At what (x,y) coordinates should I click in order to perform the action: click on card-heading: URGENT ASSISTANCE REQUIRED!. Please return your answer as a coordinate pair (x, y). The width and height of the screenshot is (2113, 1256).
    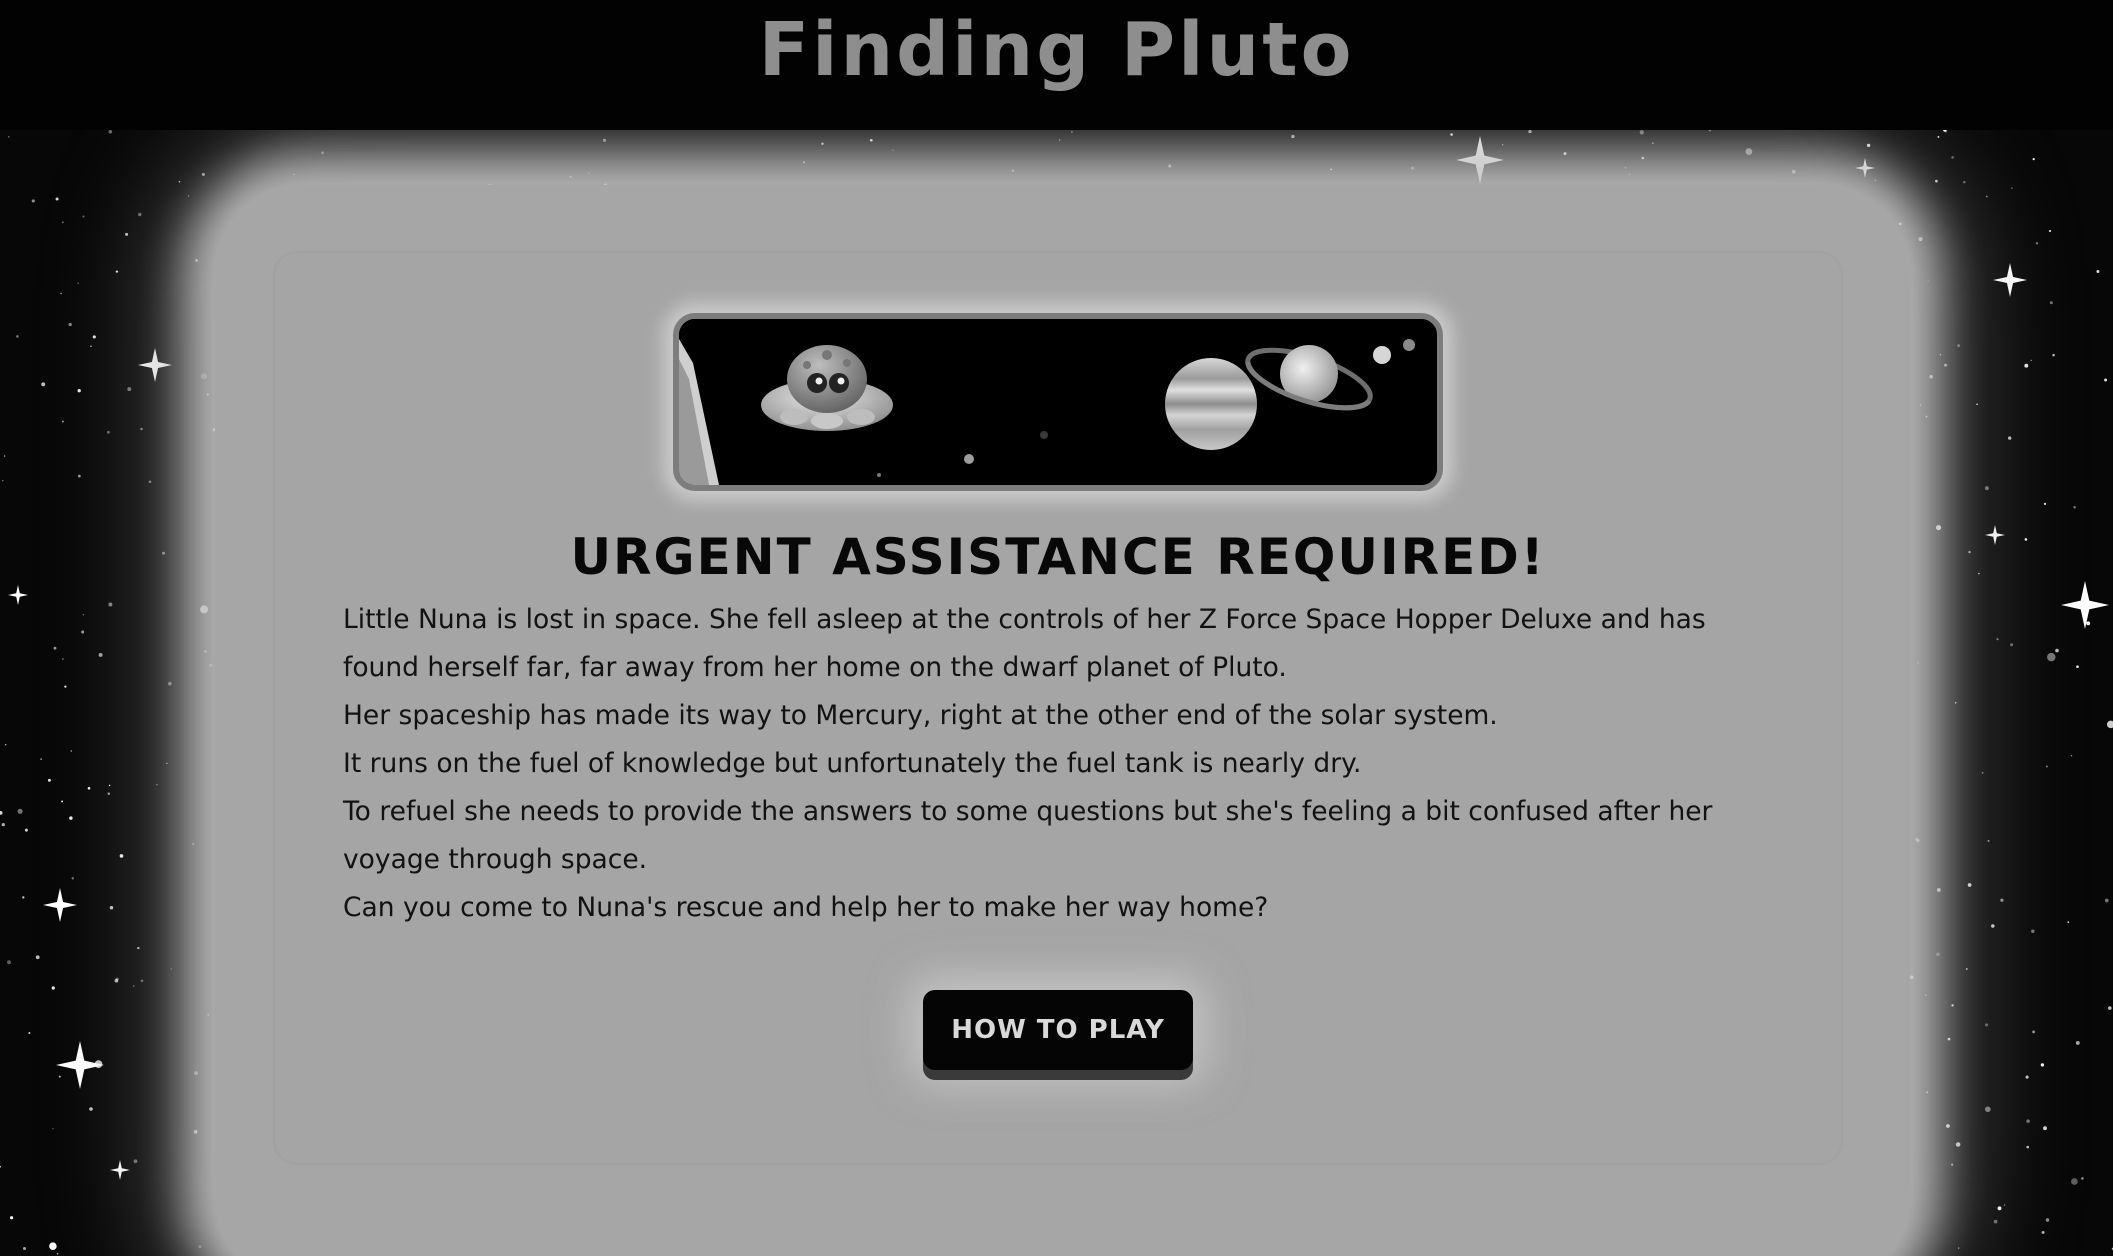
    Looking at the image, I should click on (1058, 557).